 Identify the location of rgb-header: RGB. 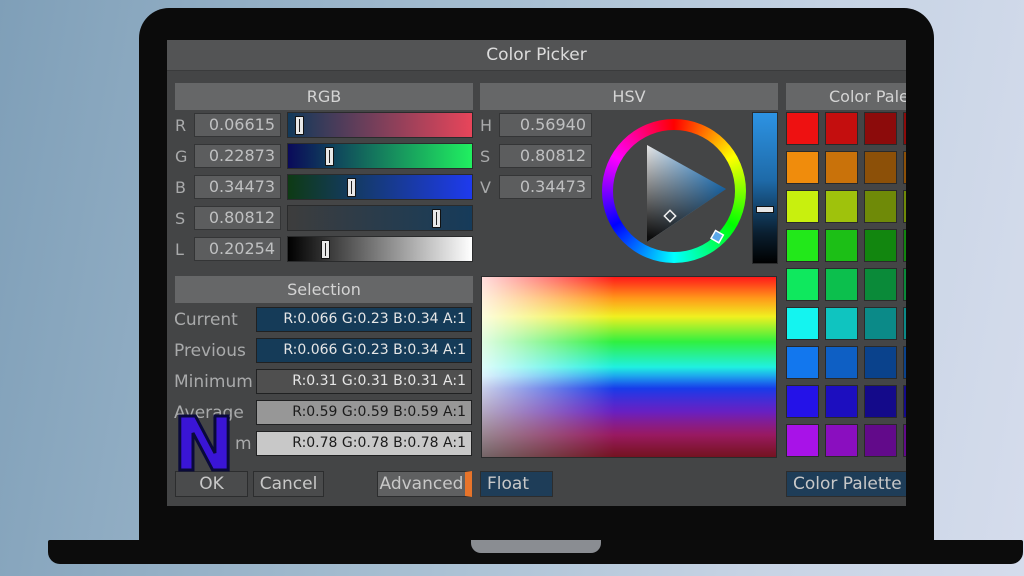
(324, 96).